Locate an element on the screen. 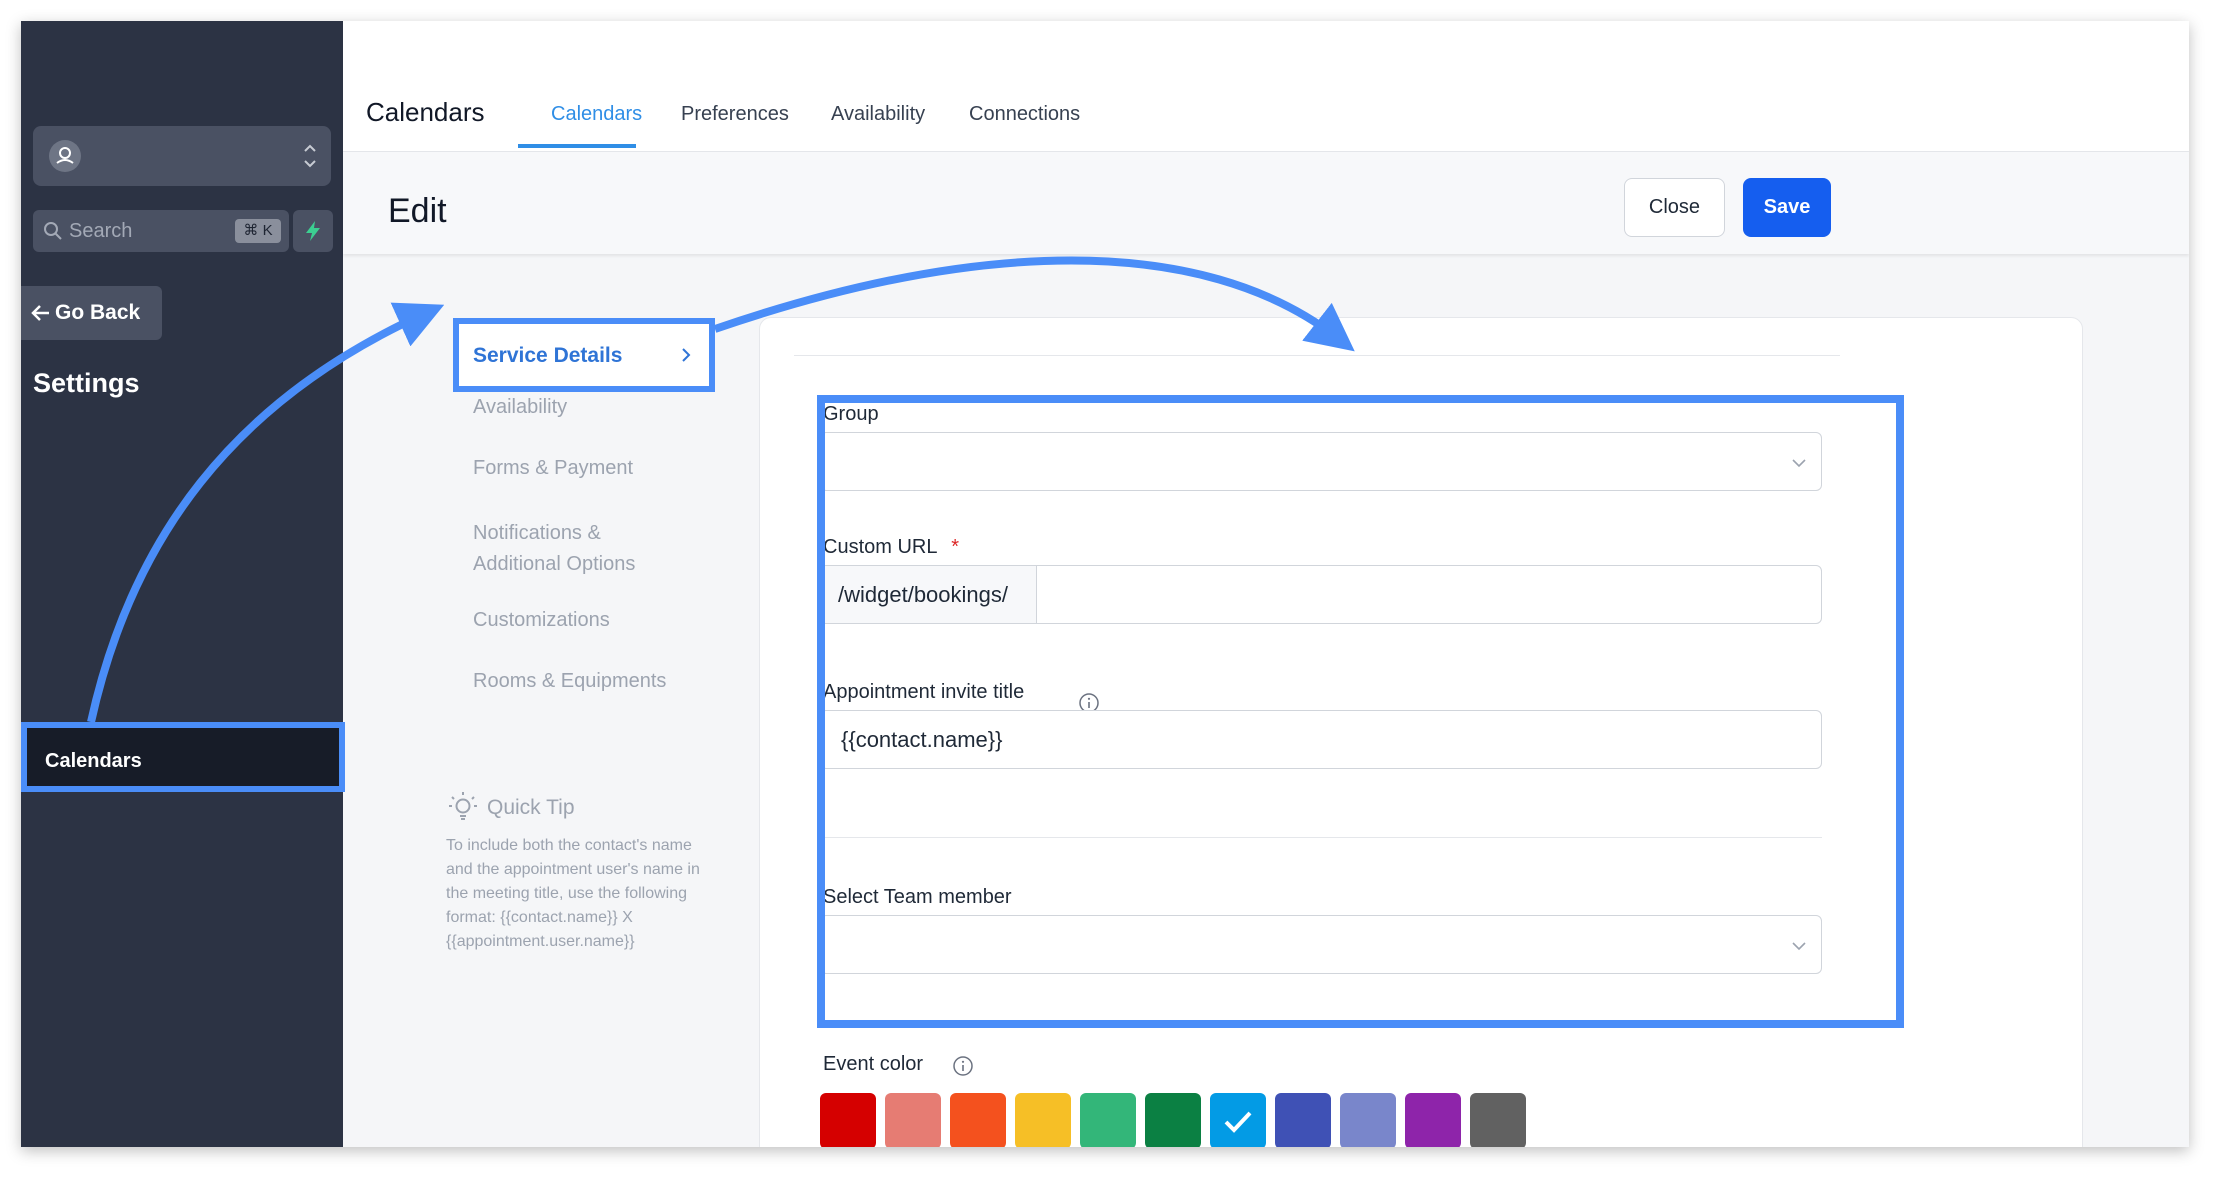 This screenshot has height=1190, width=2231. arrow-to-service-details is located at coordinates (266, 512).